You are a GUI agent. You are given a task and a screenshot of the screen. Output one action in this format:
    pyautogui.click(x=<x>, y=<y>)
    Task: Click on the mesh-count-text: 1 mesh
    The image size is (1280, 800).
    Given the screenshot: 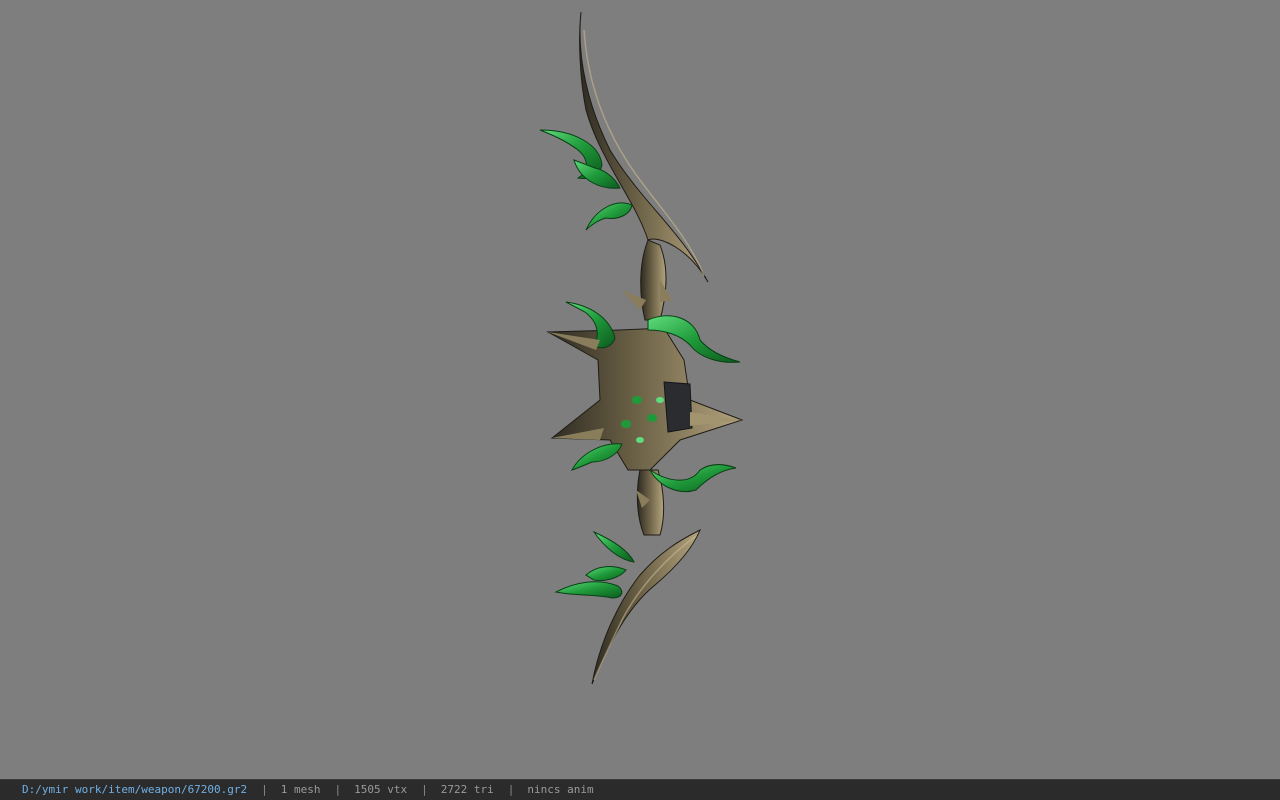 What is the action you would take?
    pyautogui.click(x=300, y=789)
    